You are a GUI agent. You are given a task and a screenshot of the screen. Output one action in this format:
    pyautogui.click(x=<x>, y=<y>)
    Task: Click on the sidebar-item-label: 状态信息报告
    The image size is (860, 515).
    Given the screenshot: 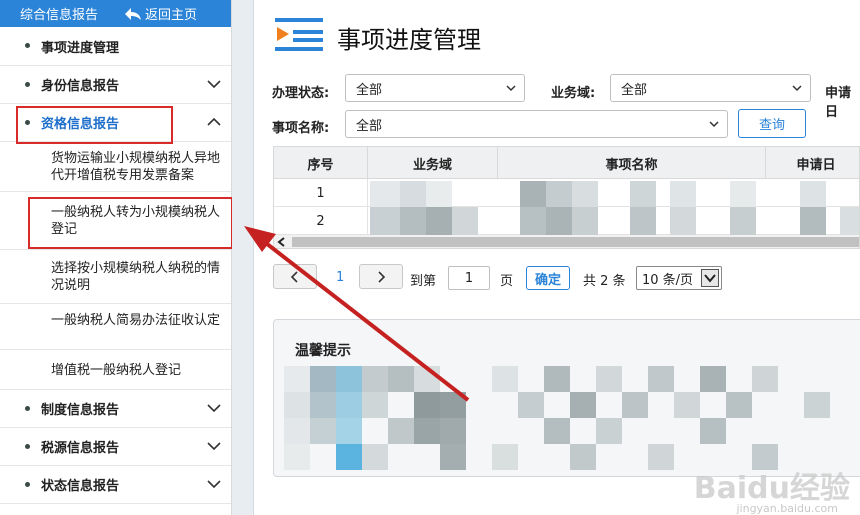 What is the action you would take?
    pyautogui.click(x=80, y=486)
    